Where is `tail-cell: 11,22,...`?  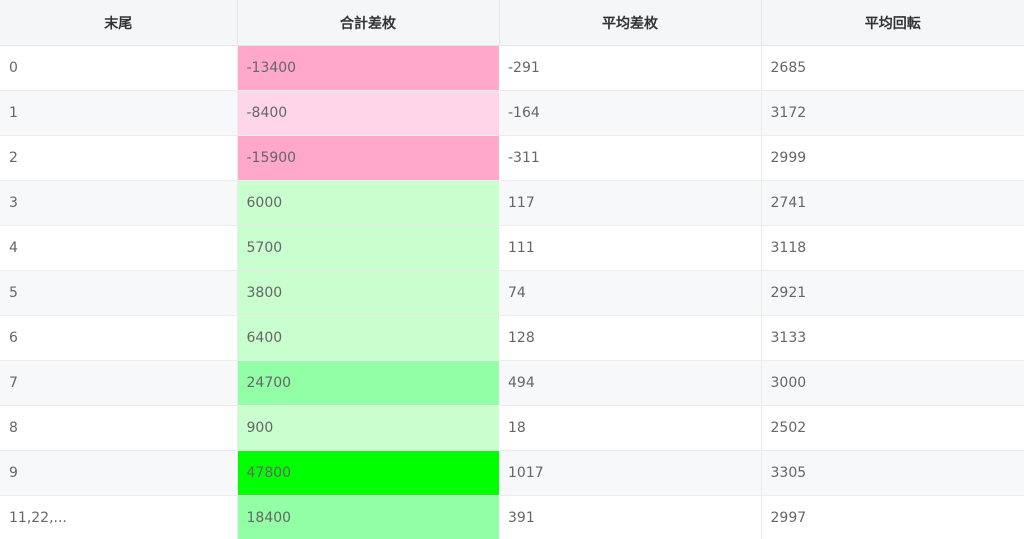
tail-cell: 11,22,... is located at coordinates (119, 517).